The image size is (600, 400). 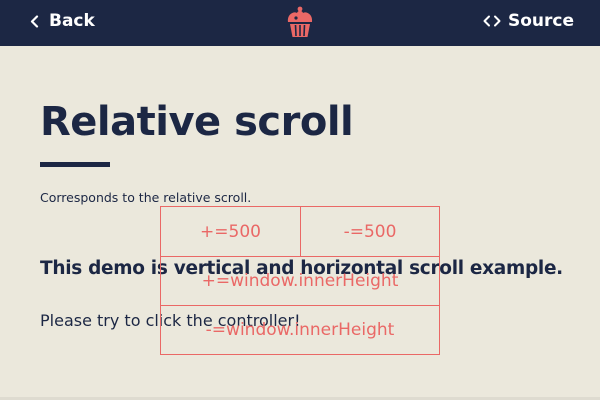 What do you see at coordinates (492, 21) in the screenshot?
I see `code-brackets-icon` at bounding box center [492, 21].